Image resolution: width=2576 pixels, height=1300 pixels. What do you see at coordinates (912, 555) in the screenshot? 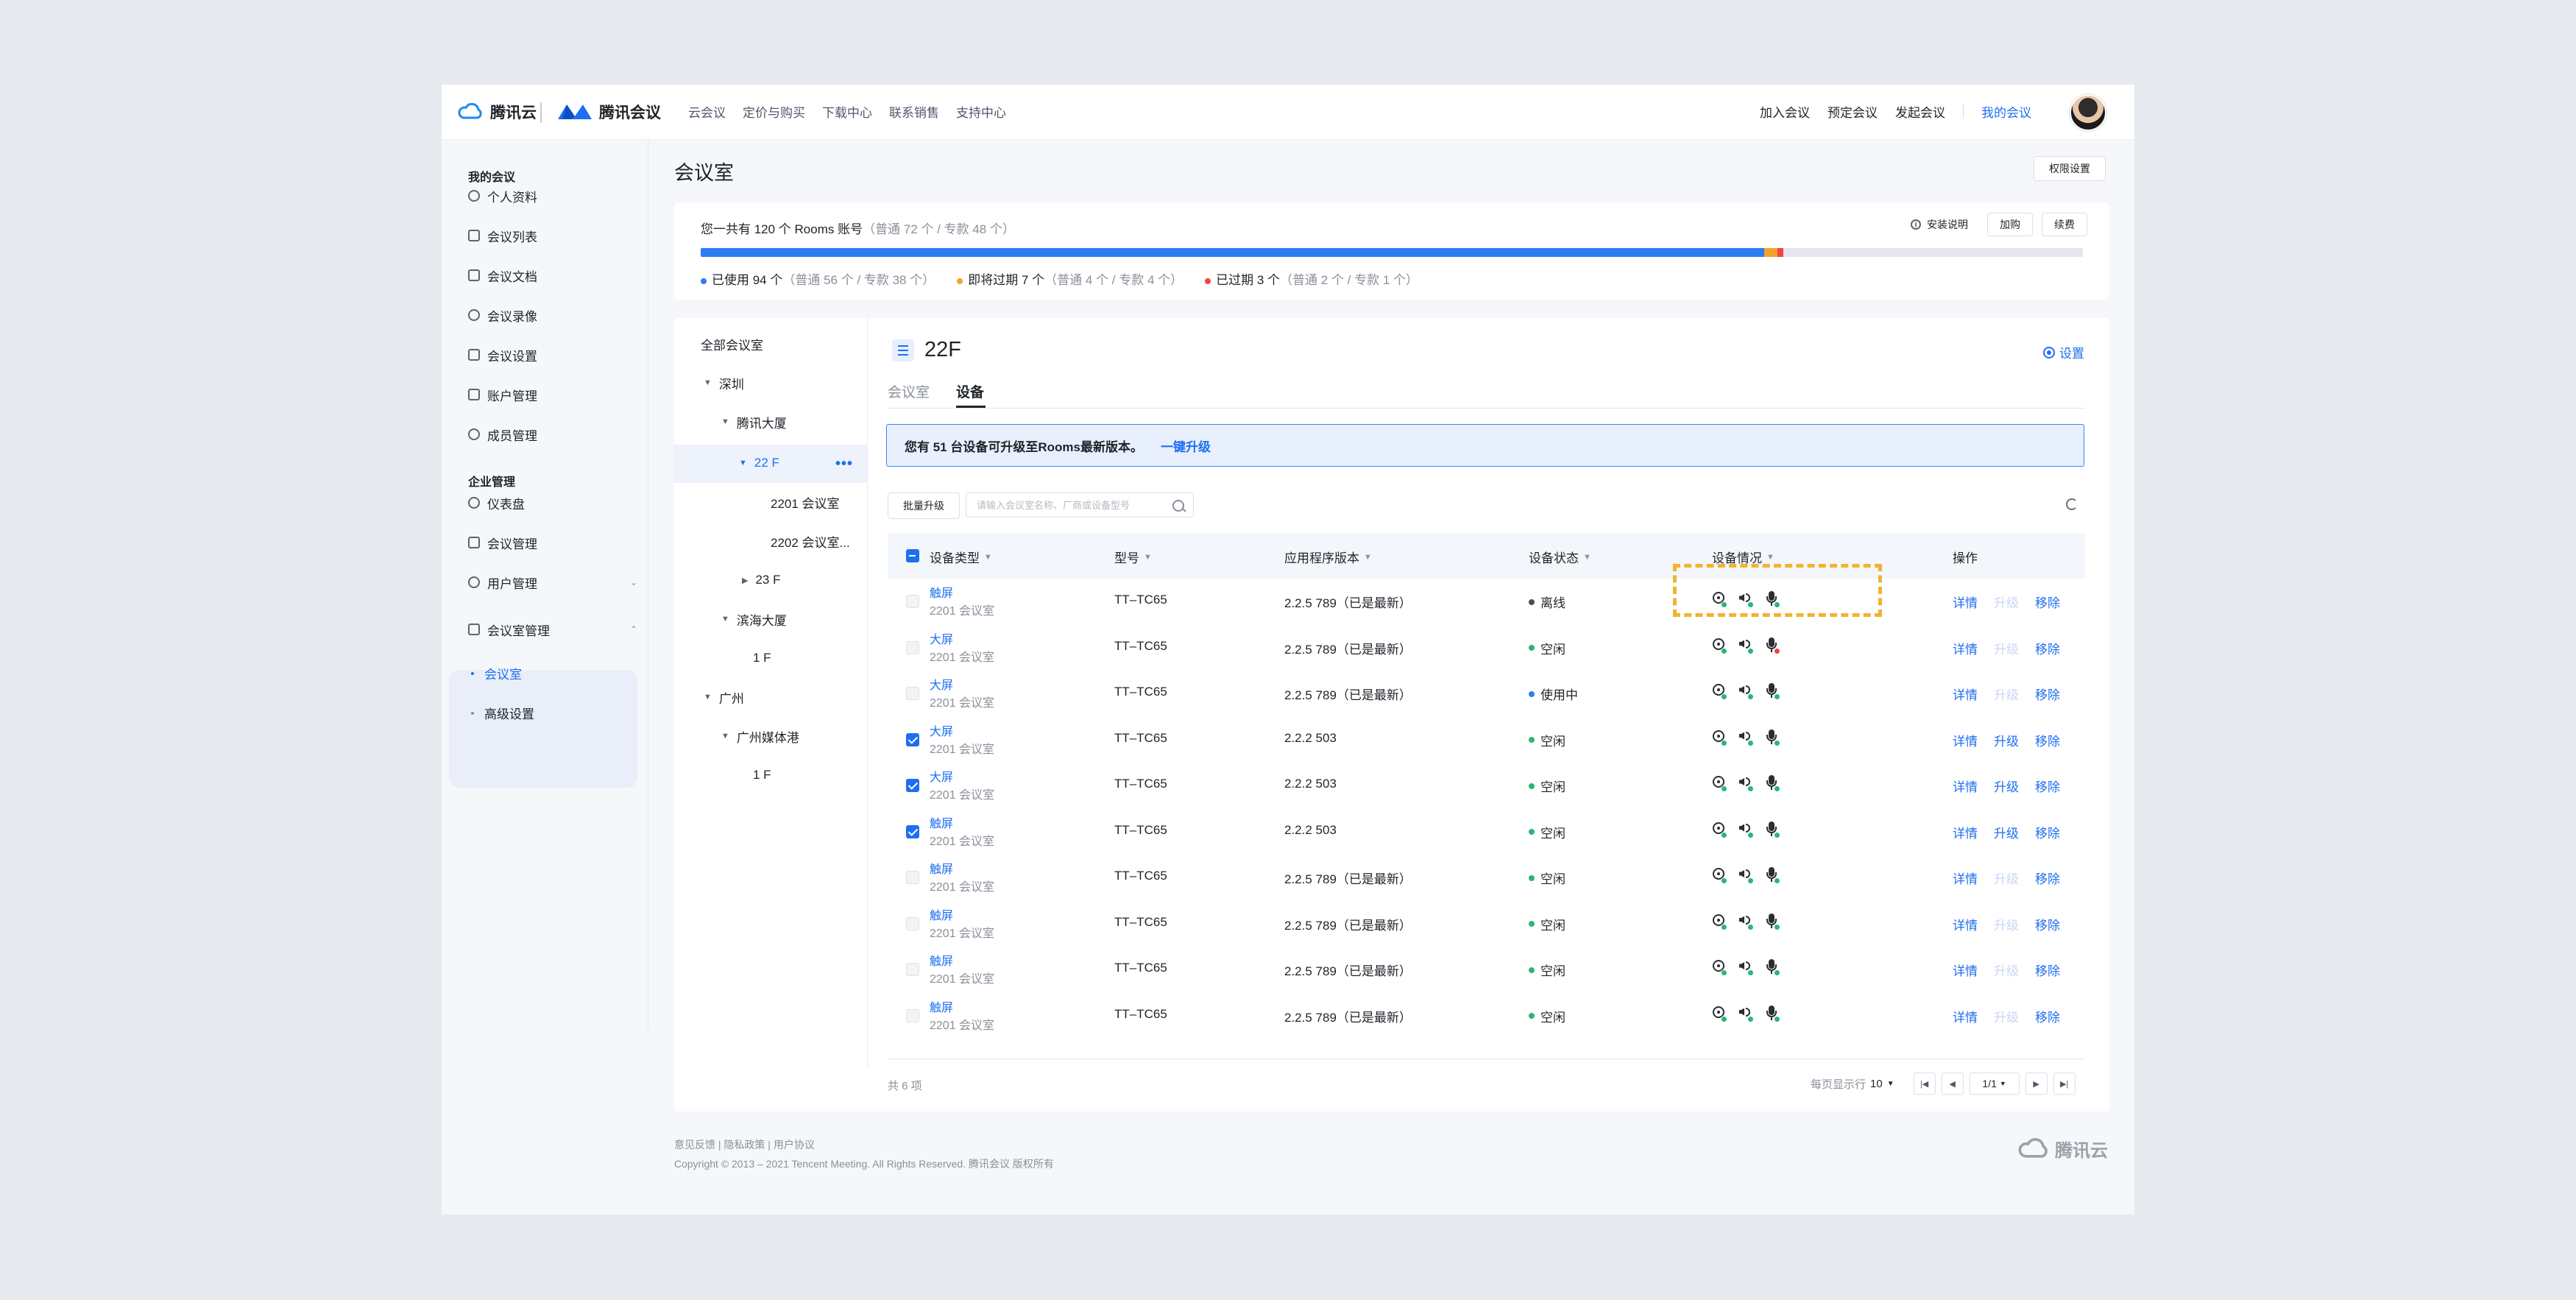
I see `select-all-checkbox` at bounding box center [912, 555].